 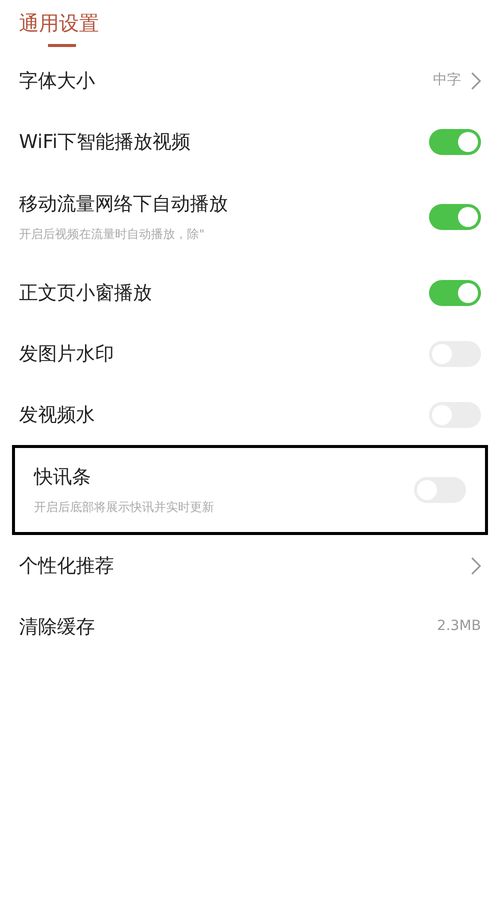 What do you see at coordinates (459, 626) in the screenshot?
I see `setting-value: 2.3MB` at bounding box center [459, 626].